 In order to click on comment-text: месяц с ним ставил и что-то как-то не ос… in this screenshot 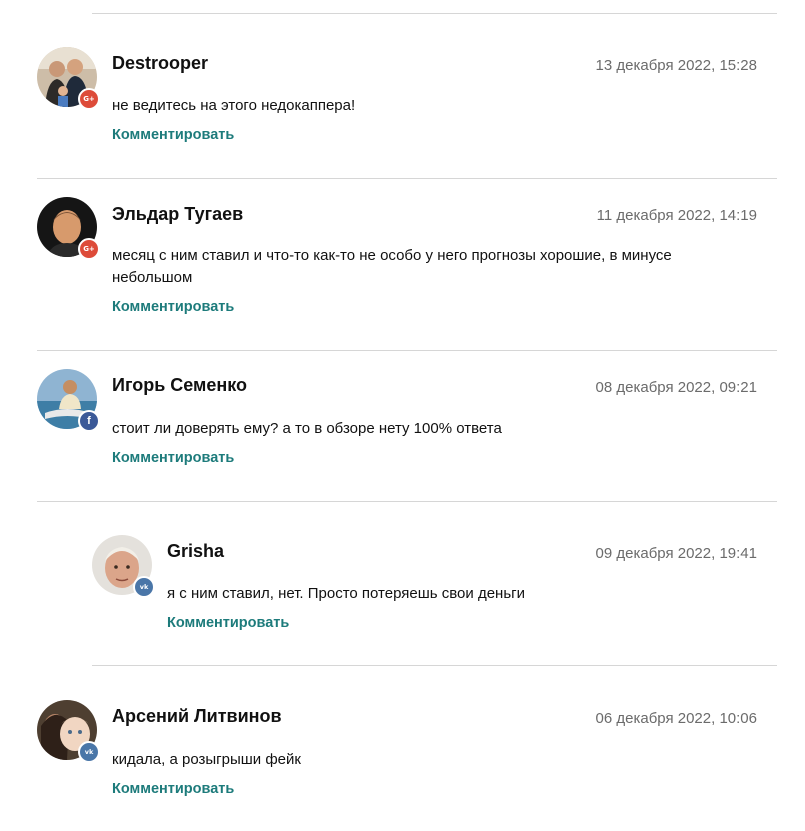, I will do `click(392, 266)`.